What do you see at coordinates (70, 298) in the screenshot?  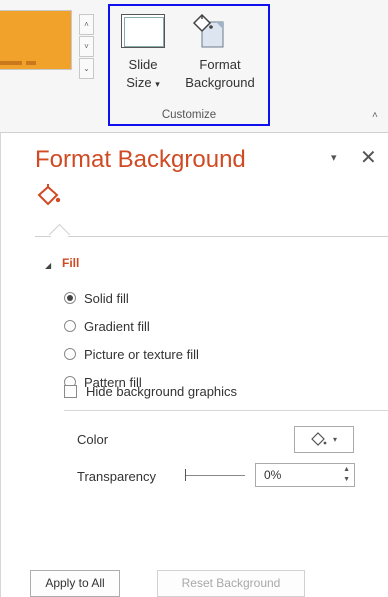 I see `solid-fill-radio` at bounding box center [70, 298].